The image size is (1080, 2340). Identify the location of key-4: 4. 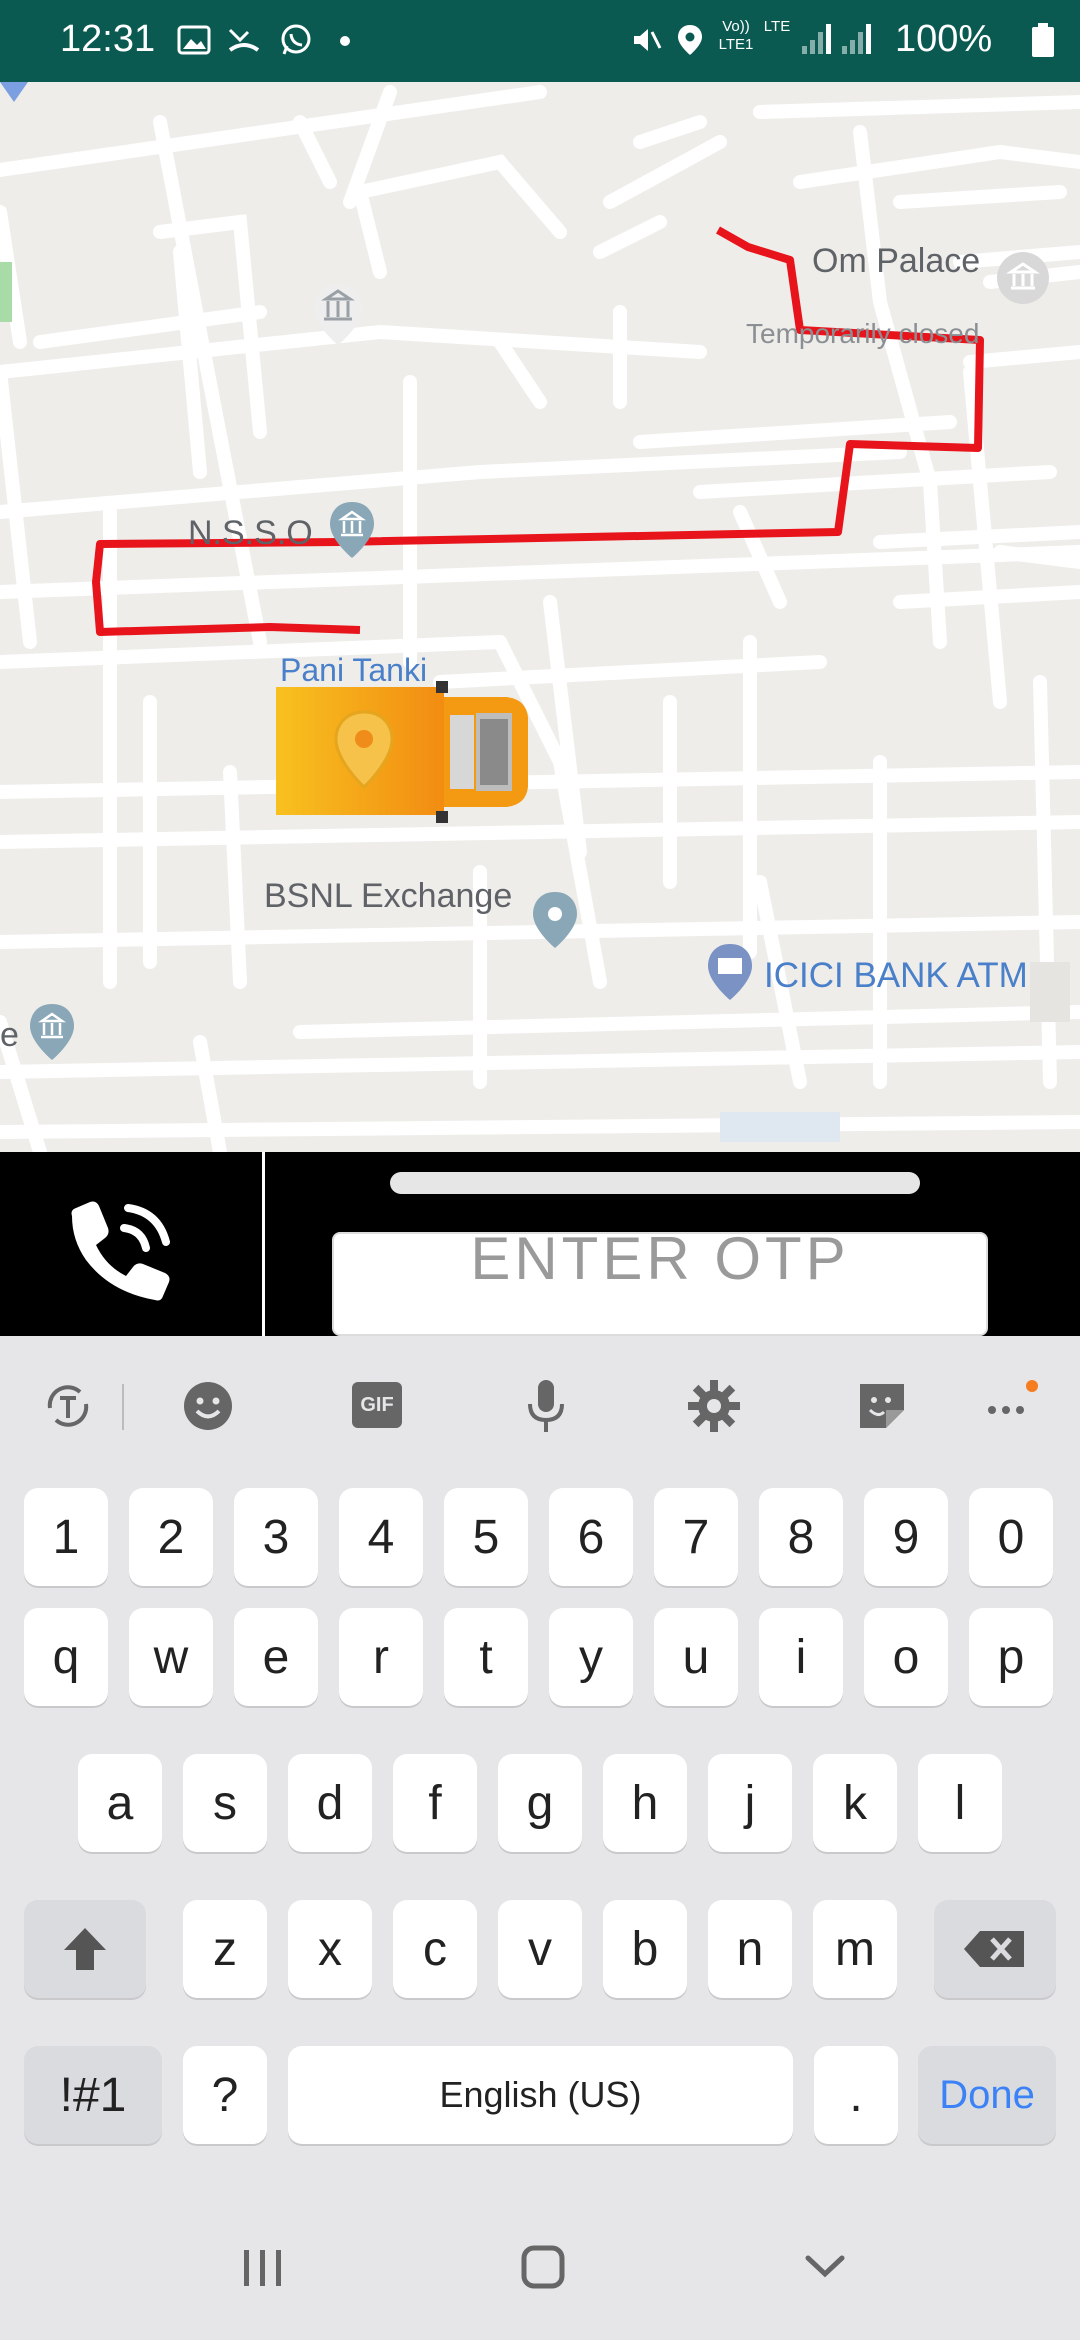
(381, 1537).